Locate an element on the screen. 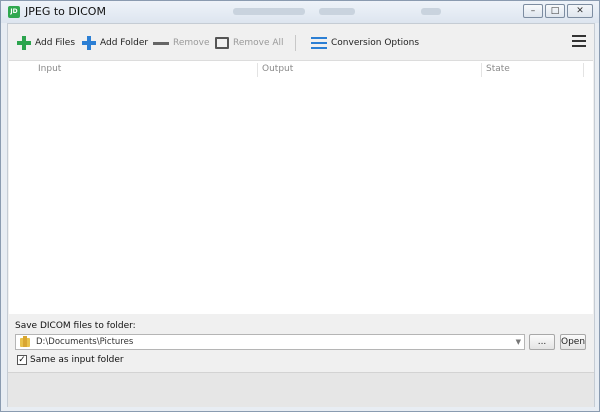 The width and height of the screenshot is (600, 412). menu-icon is located at coordinates (579, 41).